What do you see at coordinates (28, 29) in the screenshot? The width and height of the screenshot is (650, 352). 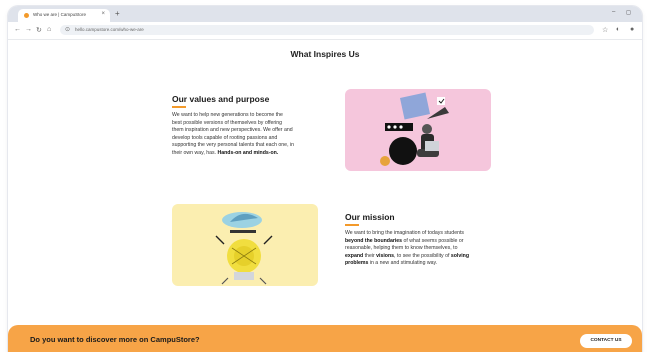 I see `forward-icon: →` at bounding box center [28, 29].